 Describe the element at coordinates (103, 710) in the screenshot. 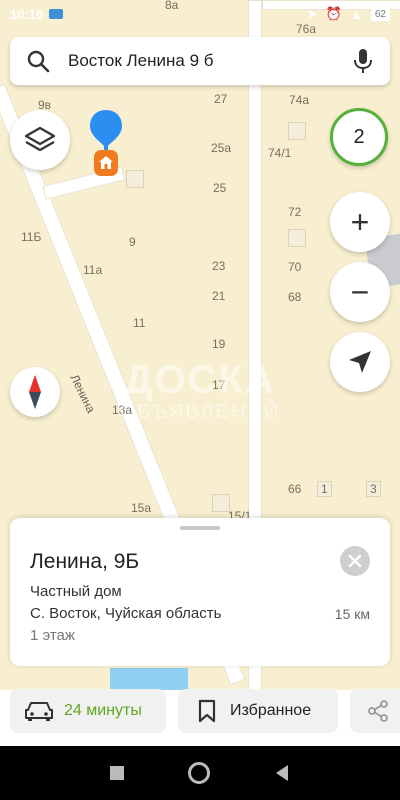

I see `route-time: 24 минуты` at that location.